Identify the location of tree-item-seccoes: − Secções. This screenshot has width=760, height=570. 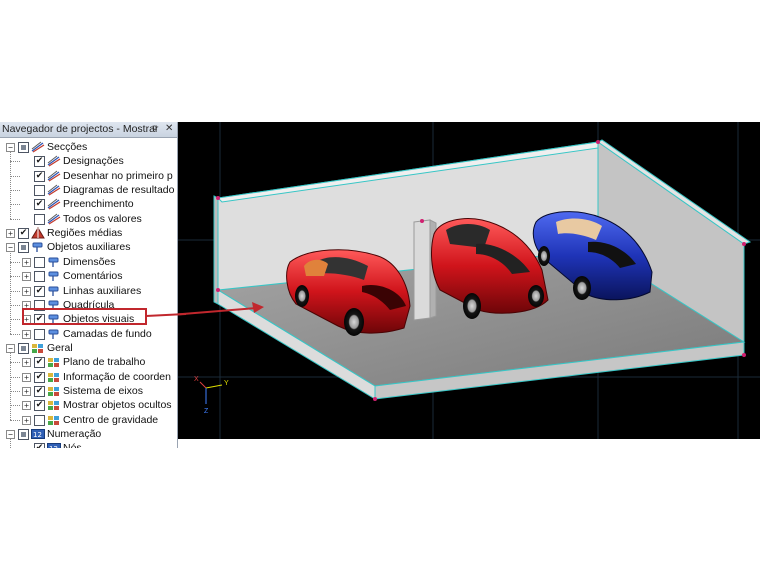
(88, 147).